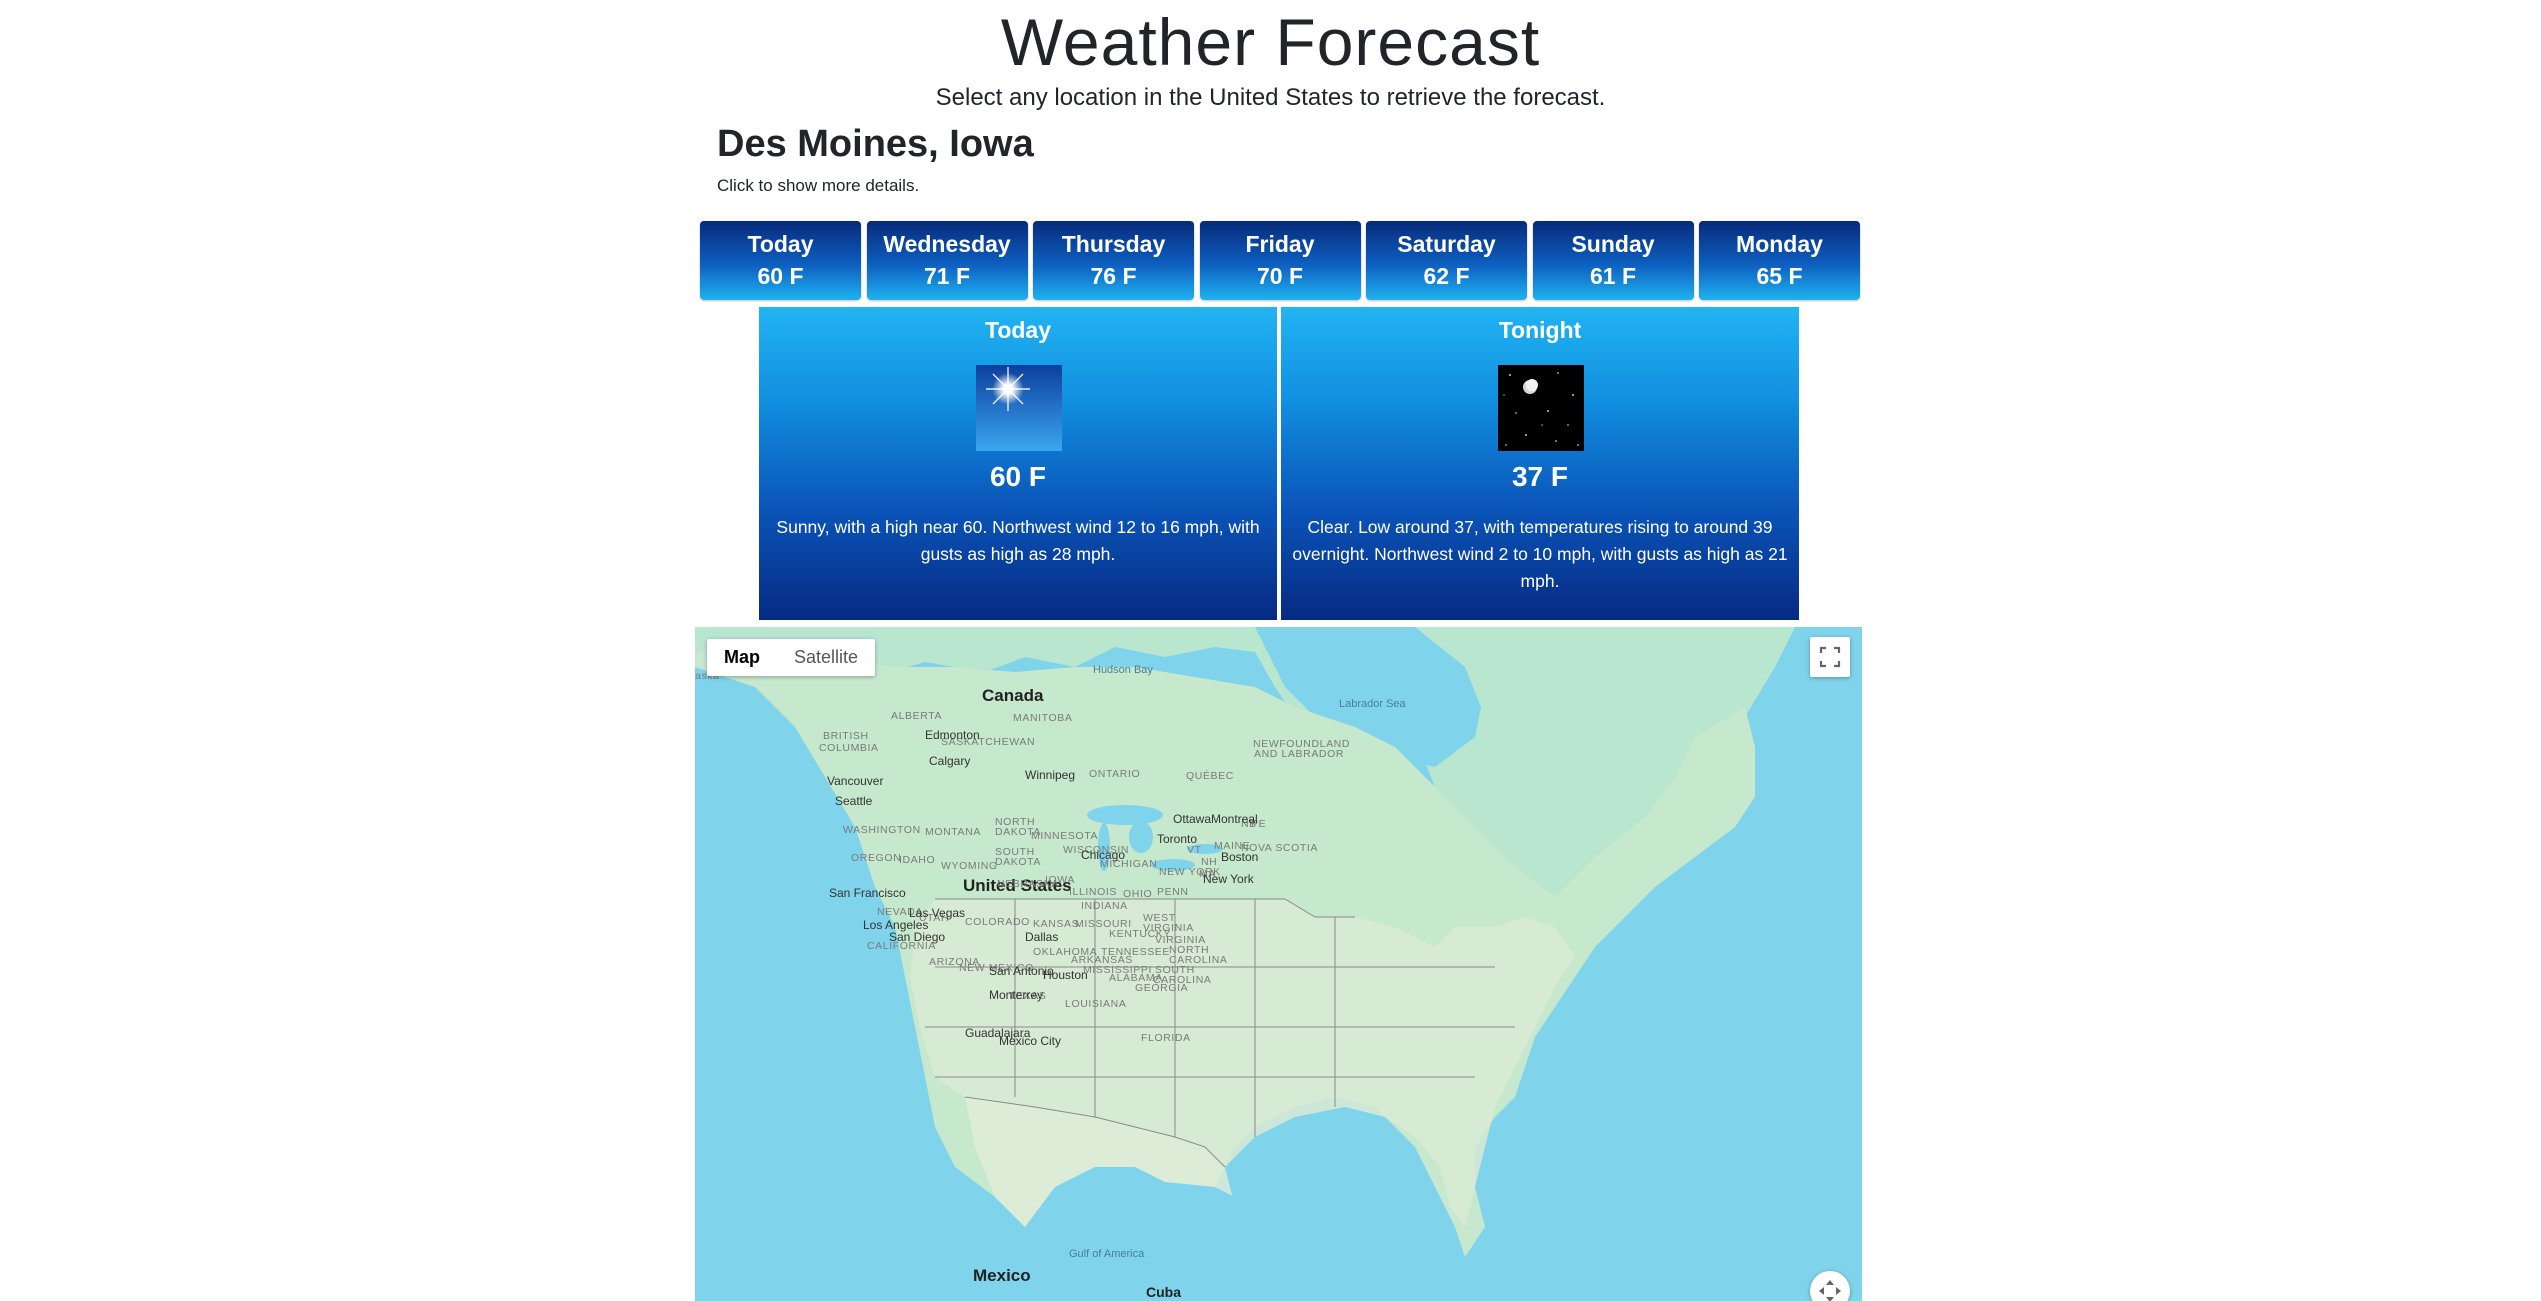 The image size is (2541, 1301). I want to click on day-temp: 61 F, so click(1613, 275).